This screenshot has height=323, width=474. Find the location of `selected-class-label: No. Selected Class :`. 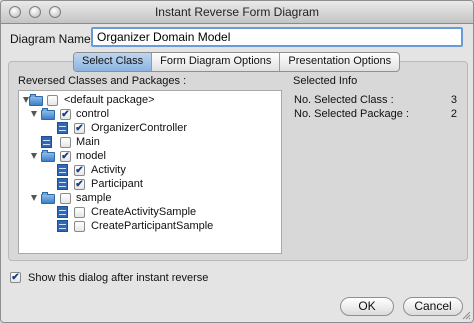

selected-class-label: No. Selected Class : is located at coordinates (344, 100).